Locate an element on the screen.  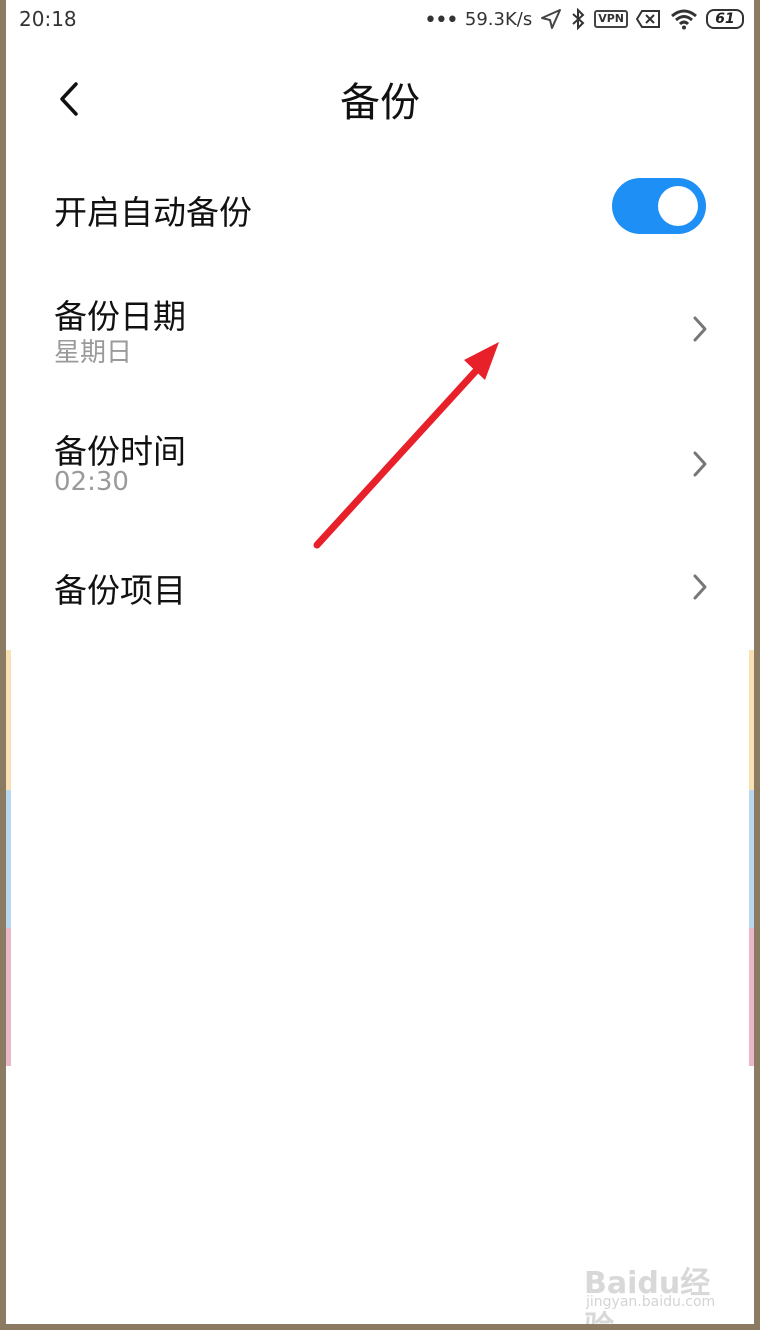
watermark-logo: Baidu经验 is located at coordinates (647, 1295).